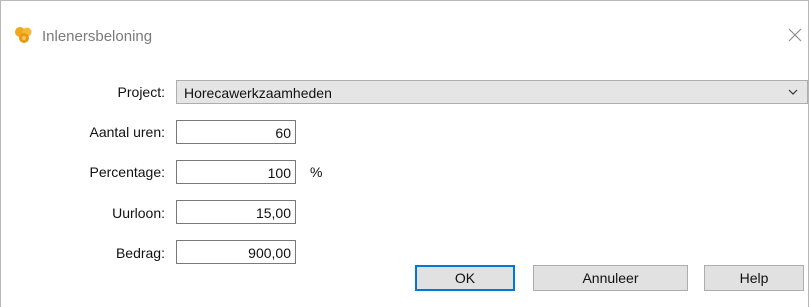 This screenshot has width=811, height=307. I want to click on project-select-value: Horecawerkzaamheden, so click(258, 93).